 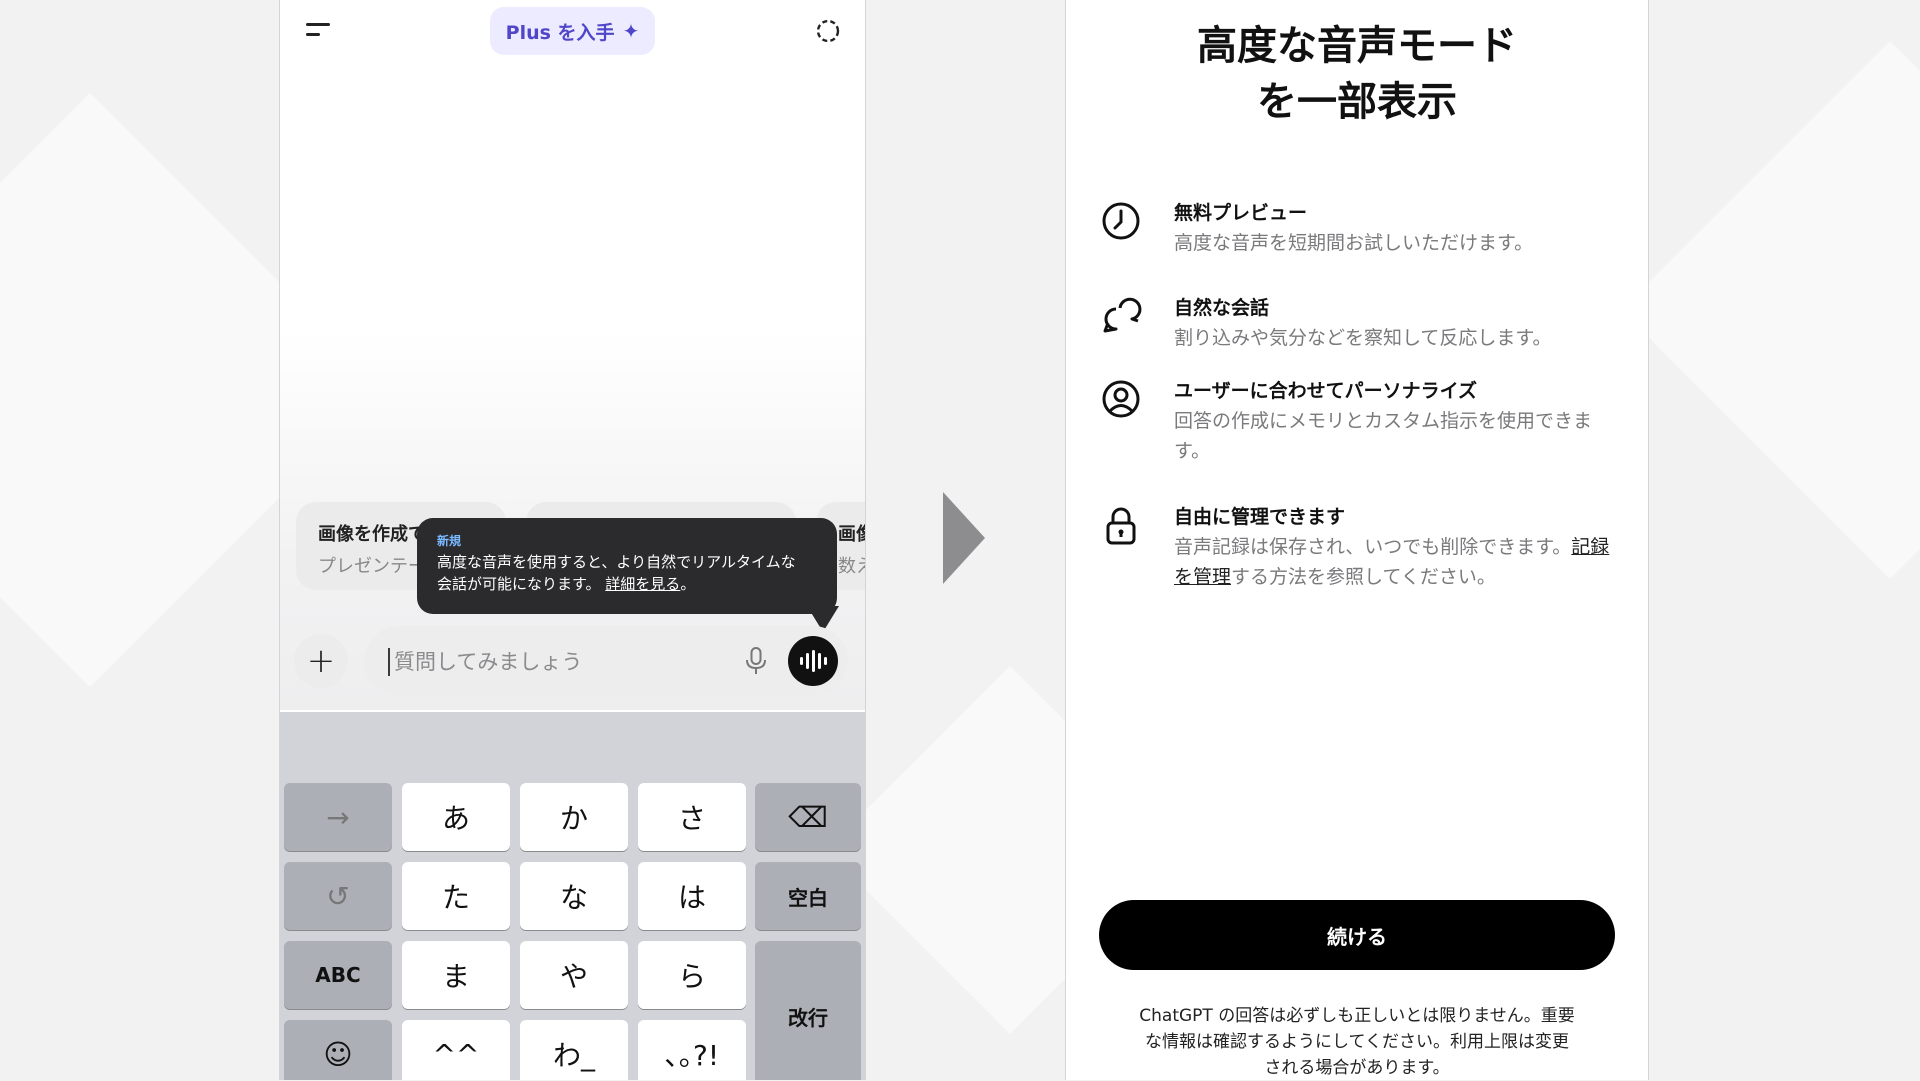 I want to click on key: ^^, so click(x=456, y=1050).